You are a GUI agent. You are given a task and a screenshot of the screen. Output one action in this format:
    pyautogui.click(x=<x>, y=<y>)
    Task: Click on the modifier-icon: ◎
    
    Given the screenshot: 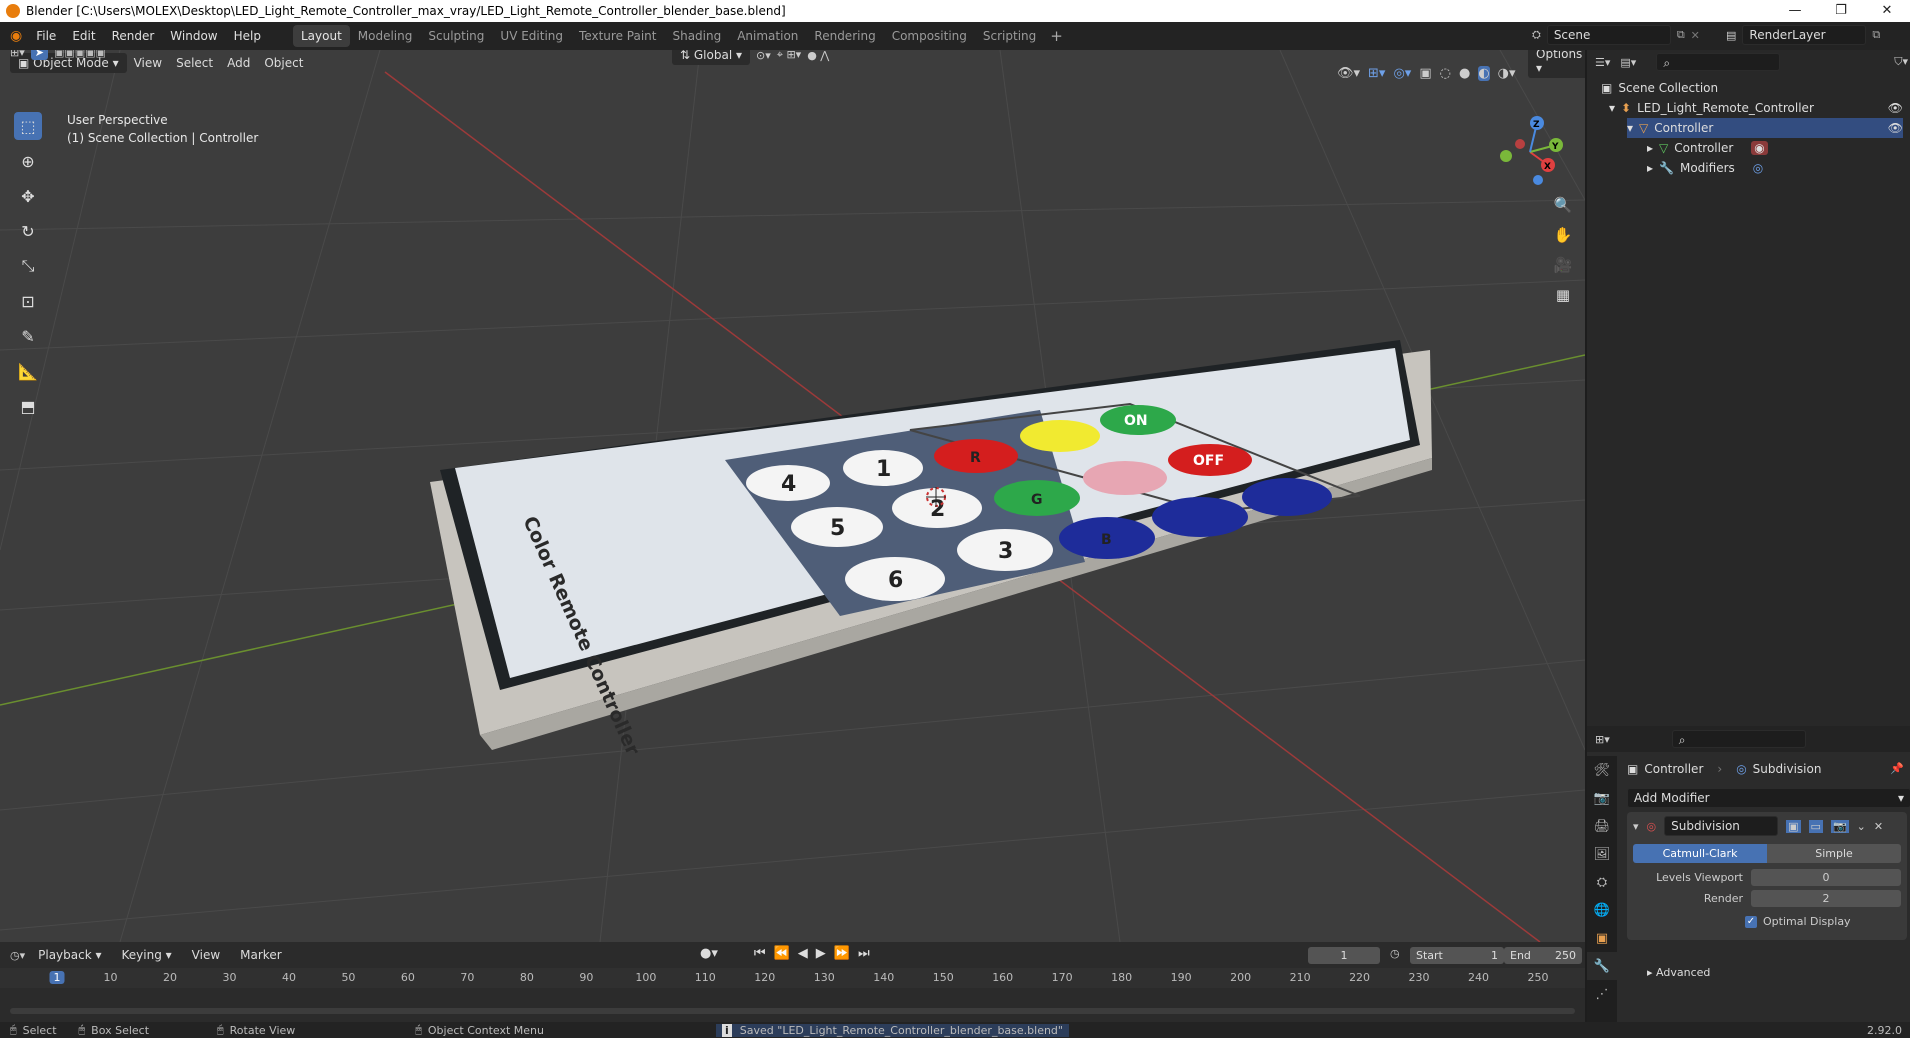 What is the action you would take?
    pyautogui.click(x=1758, y=168)
    